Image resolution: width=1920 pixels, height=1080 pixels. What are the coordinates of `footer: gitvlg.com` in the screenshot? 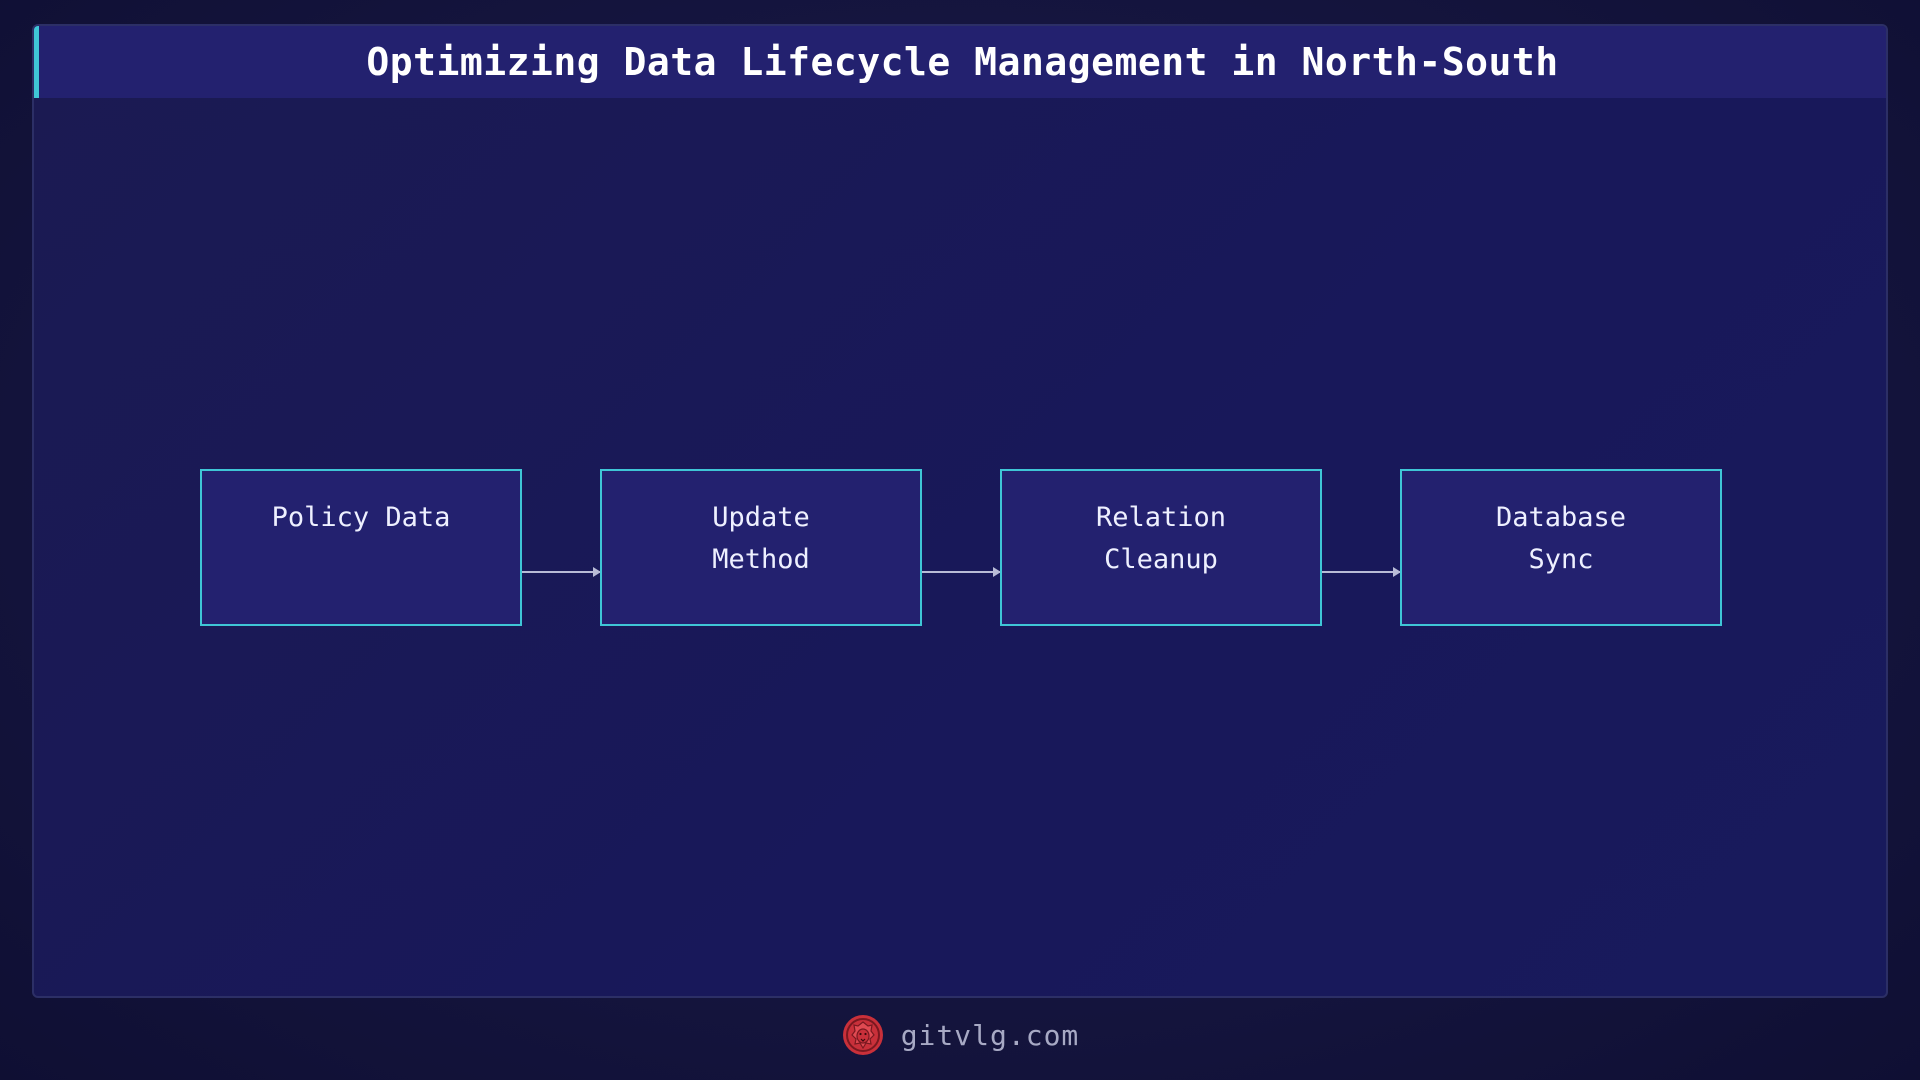 It's located at (960, 1035).